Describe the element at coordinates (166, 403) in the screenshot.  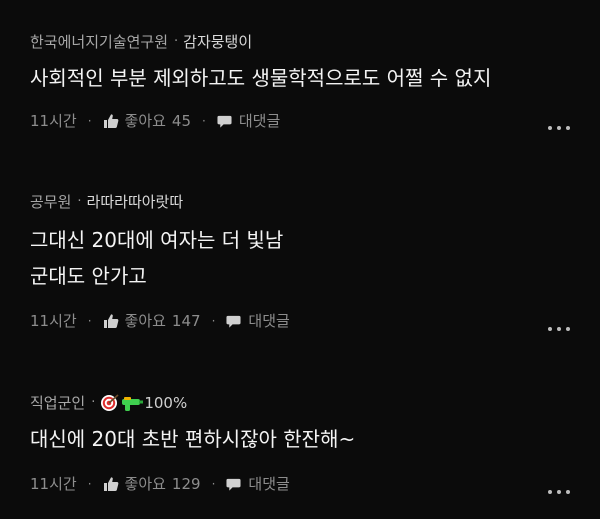
I see `nickname-badge: 100%` at that location.